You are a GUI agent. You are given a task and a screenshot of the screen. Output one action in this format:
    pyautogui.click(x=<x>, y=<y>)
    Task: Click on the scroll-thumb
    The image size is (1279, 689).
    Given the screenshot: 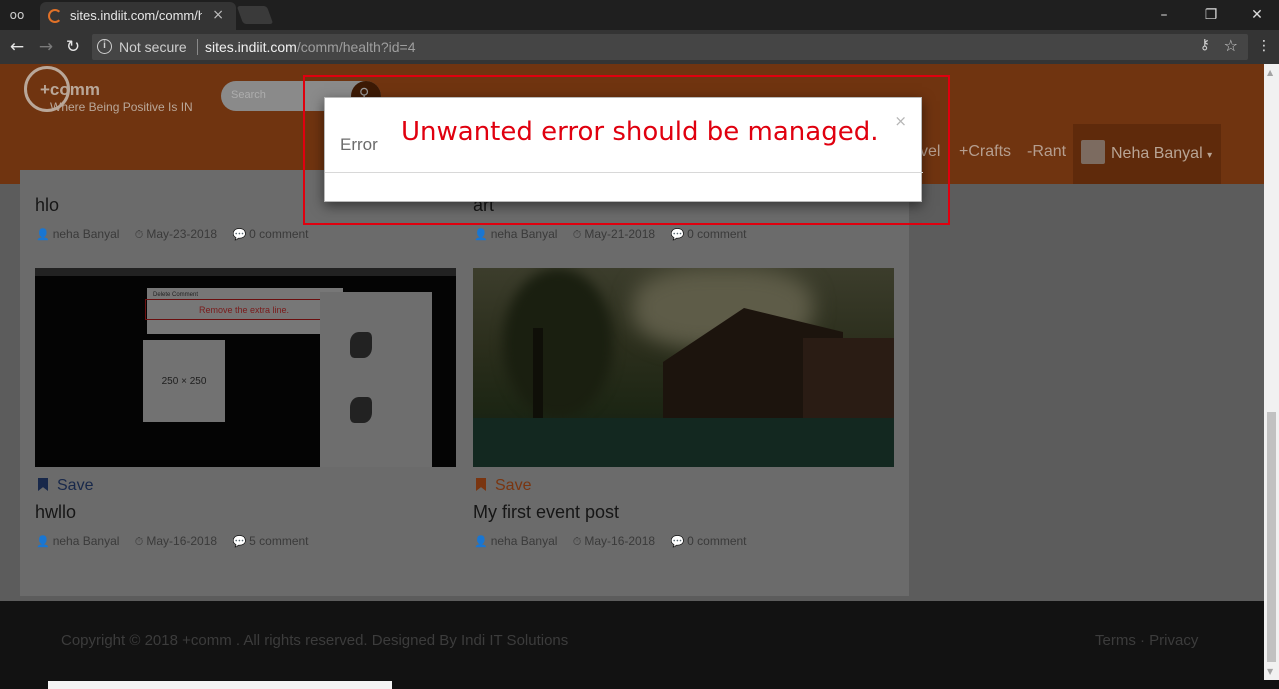 What is the action you would take?
    pyautogui.click(x=1271, y=537)
    